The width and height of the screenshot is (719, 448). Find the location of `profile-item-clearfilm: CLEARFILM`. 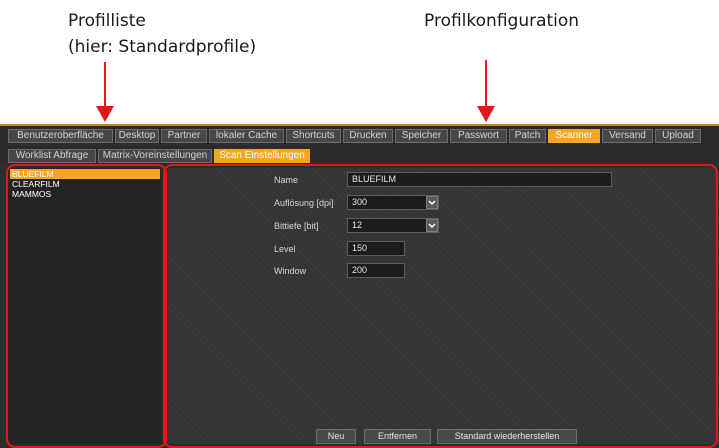

profile-item-clearfilm: CLEARFILM is located at coordinates (85, 184).